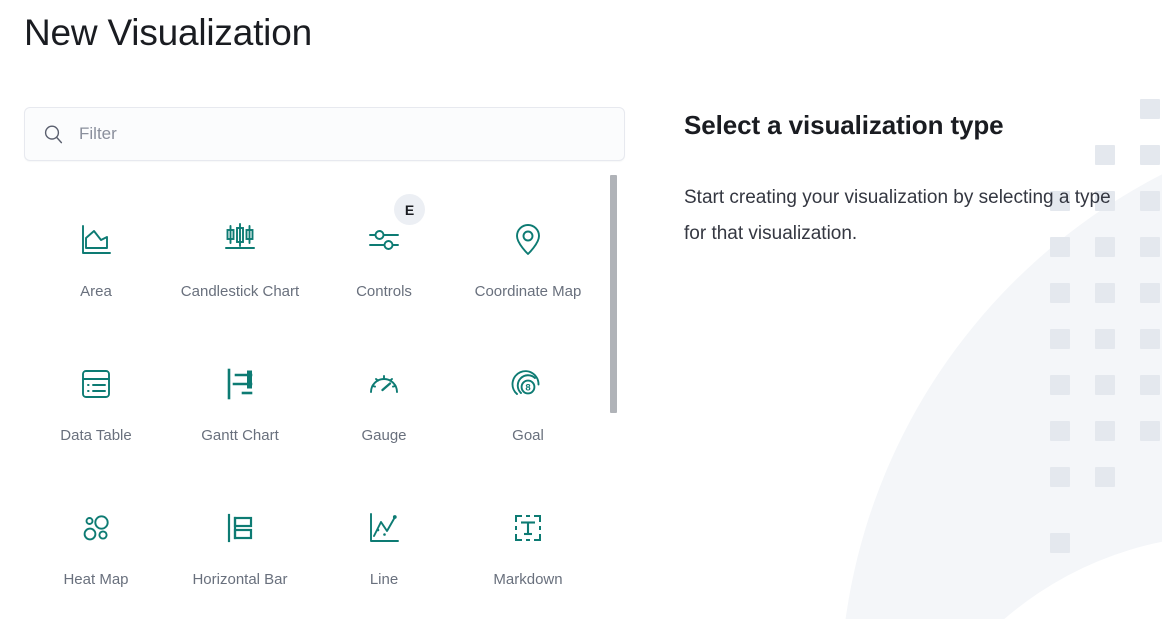 Image resolution: width=1162 pixels, height=619 pixels. What do you see at coordinates (96, 549) in the screenshot?
I see `viz-type-heat-map: Heat Map` at bounding box center [96, 549].